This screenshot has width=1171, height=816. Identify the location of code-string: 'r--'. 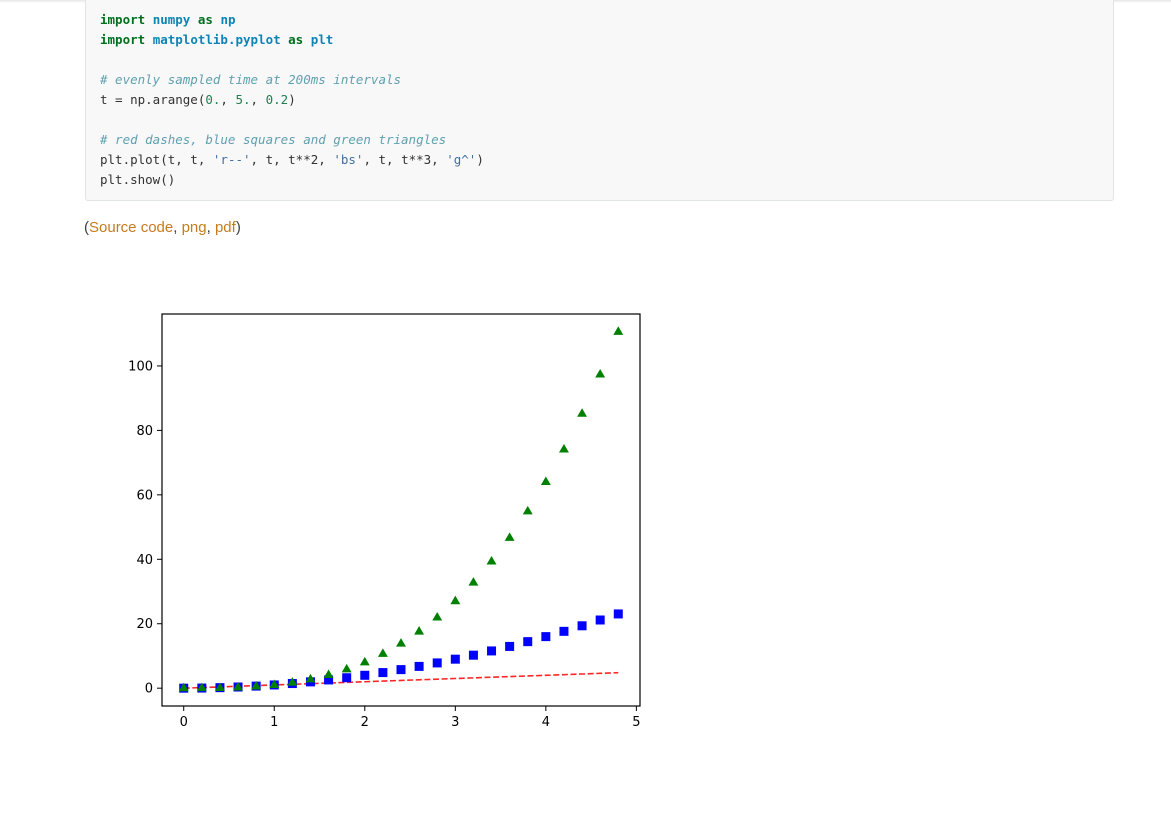
(231, 159).